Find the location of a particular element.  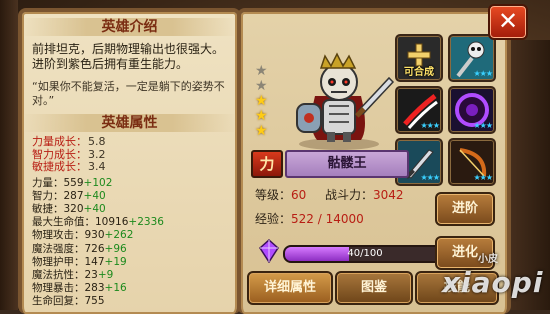

stat-label: 智力： is located at coordinates (48, 195).